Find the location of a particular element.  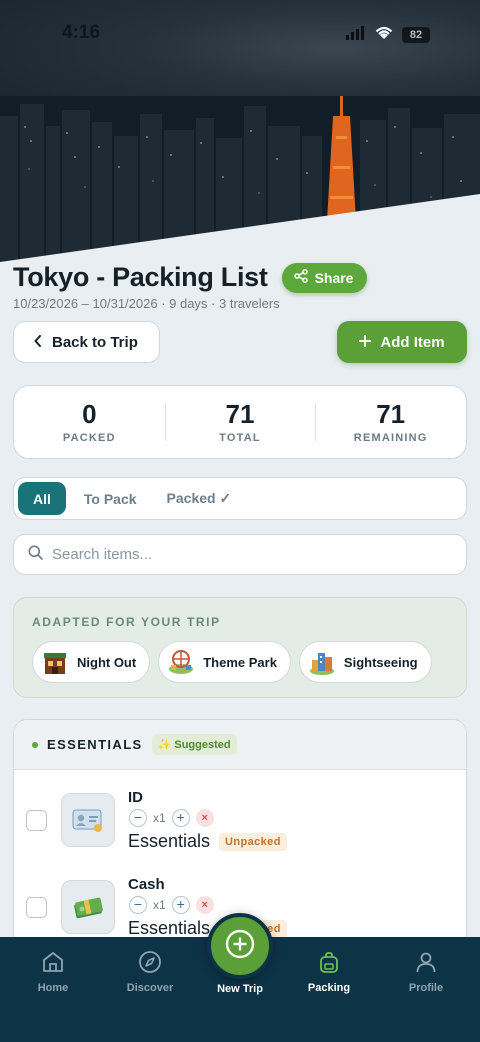

adapted-heading: ADAPTED FOR YOUR TRIP is located at coordinates (126, 622).